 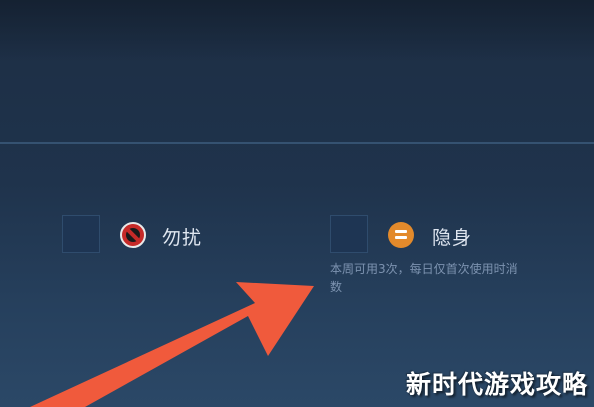 I want to click on annotation-arrow, so click(x=172, y=344).